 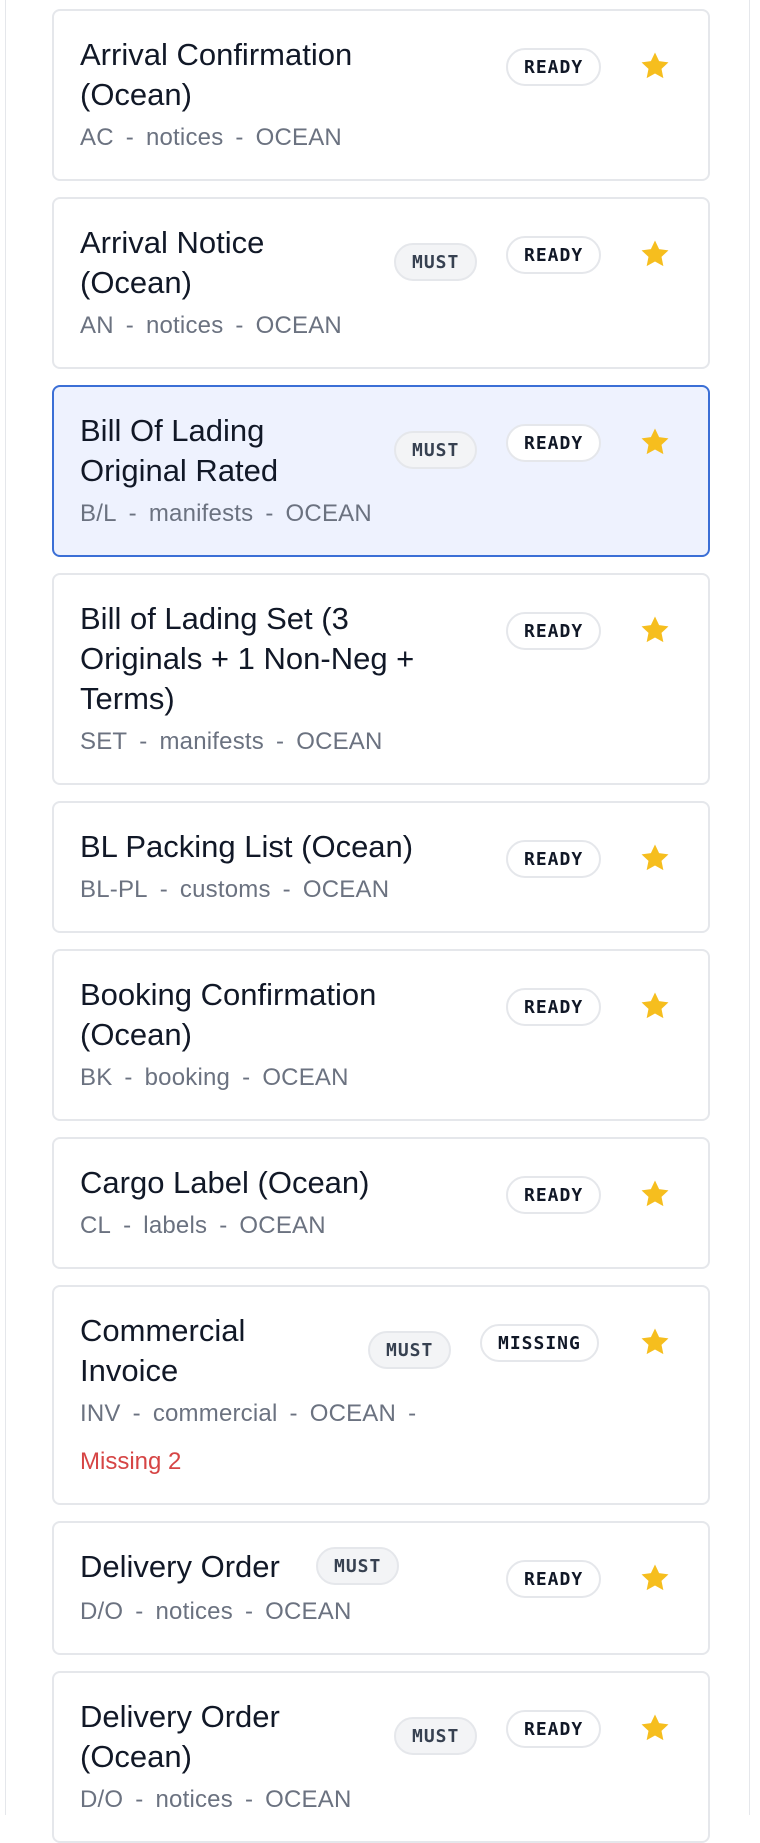 I want to click on document-code: CL, so click(x=96, y=1225).